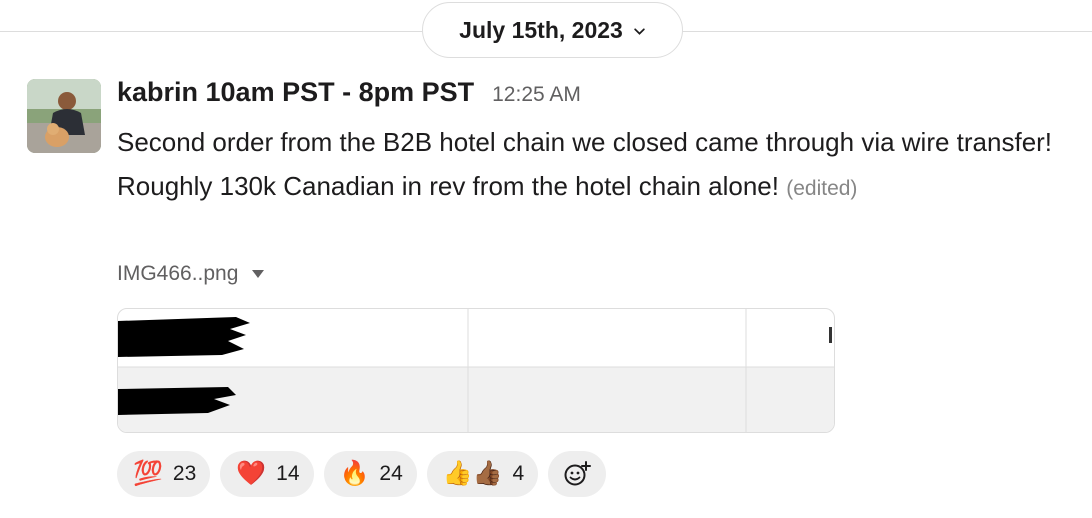 The width and height of the screenshot is (1092, 518). What do you see at coordinates (251, 473) in the screenshot?
I see `red-heart-icon: ❤️` at bounding box center [251, 473].